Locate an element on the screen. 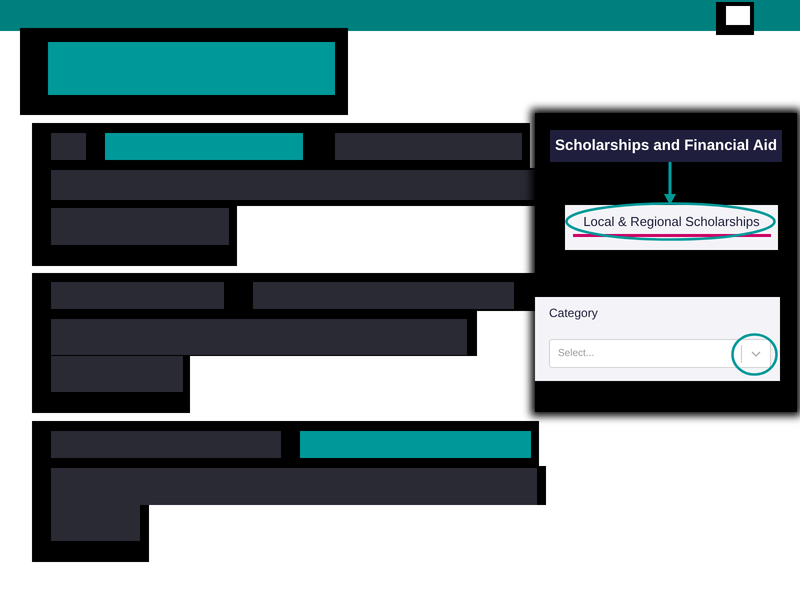 The width and height of the screenshot is (800, 600). redaction-bar is located at coordinates (68, 146).